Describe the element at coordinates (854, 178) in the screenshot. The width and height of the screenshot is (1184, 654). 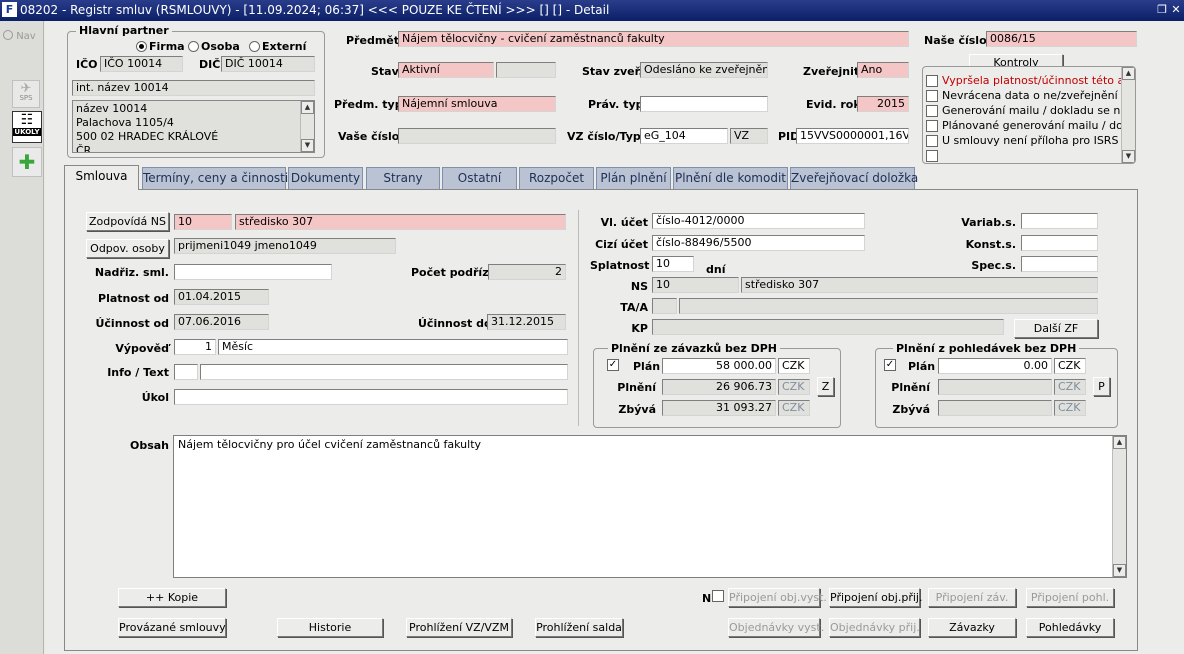
I see `tab-zverejnovaci-dolozka: Zveřejňovací doložka` at that location.